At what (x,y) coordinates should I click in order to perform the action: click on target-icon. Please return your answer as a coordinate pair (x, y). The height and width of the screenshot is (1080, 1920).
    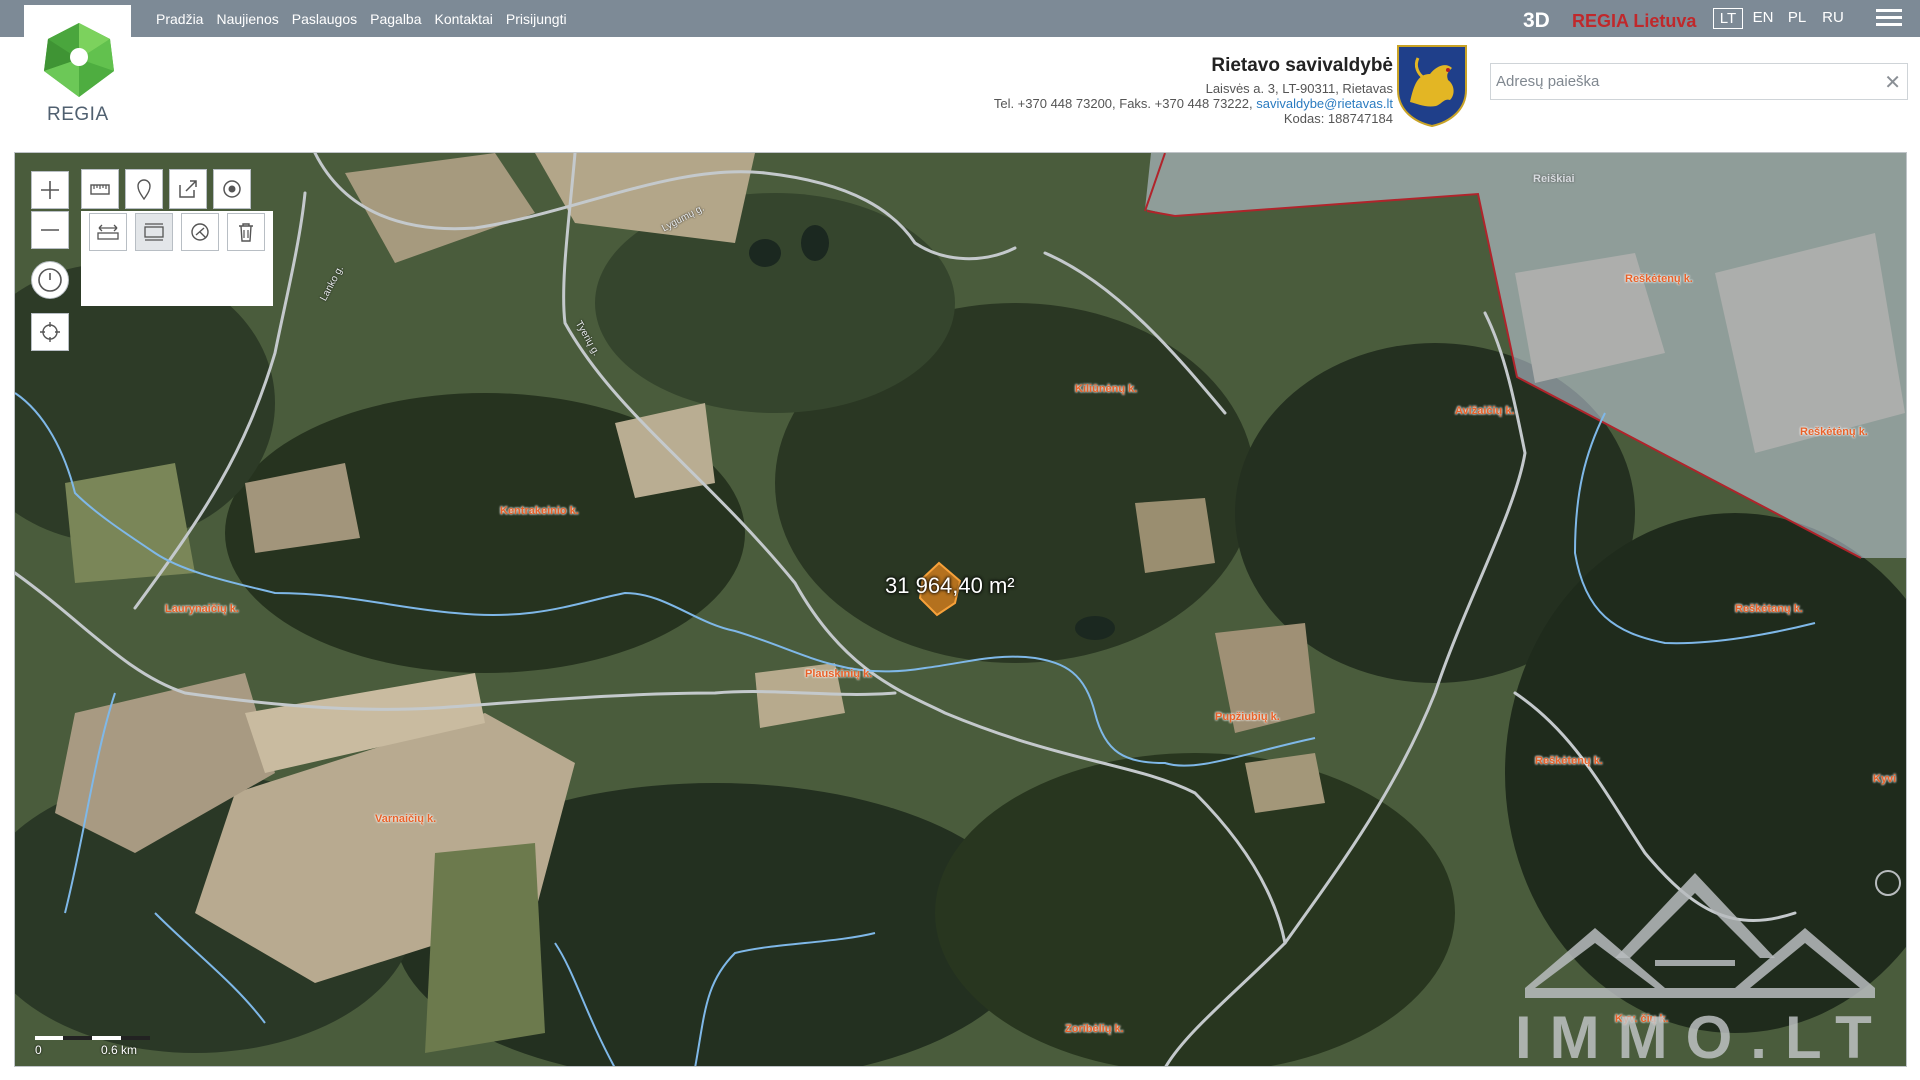
    Looking at the image, I should click on (232, 189).